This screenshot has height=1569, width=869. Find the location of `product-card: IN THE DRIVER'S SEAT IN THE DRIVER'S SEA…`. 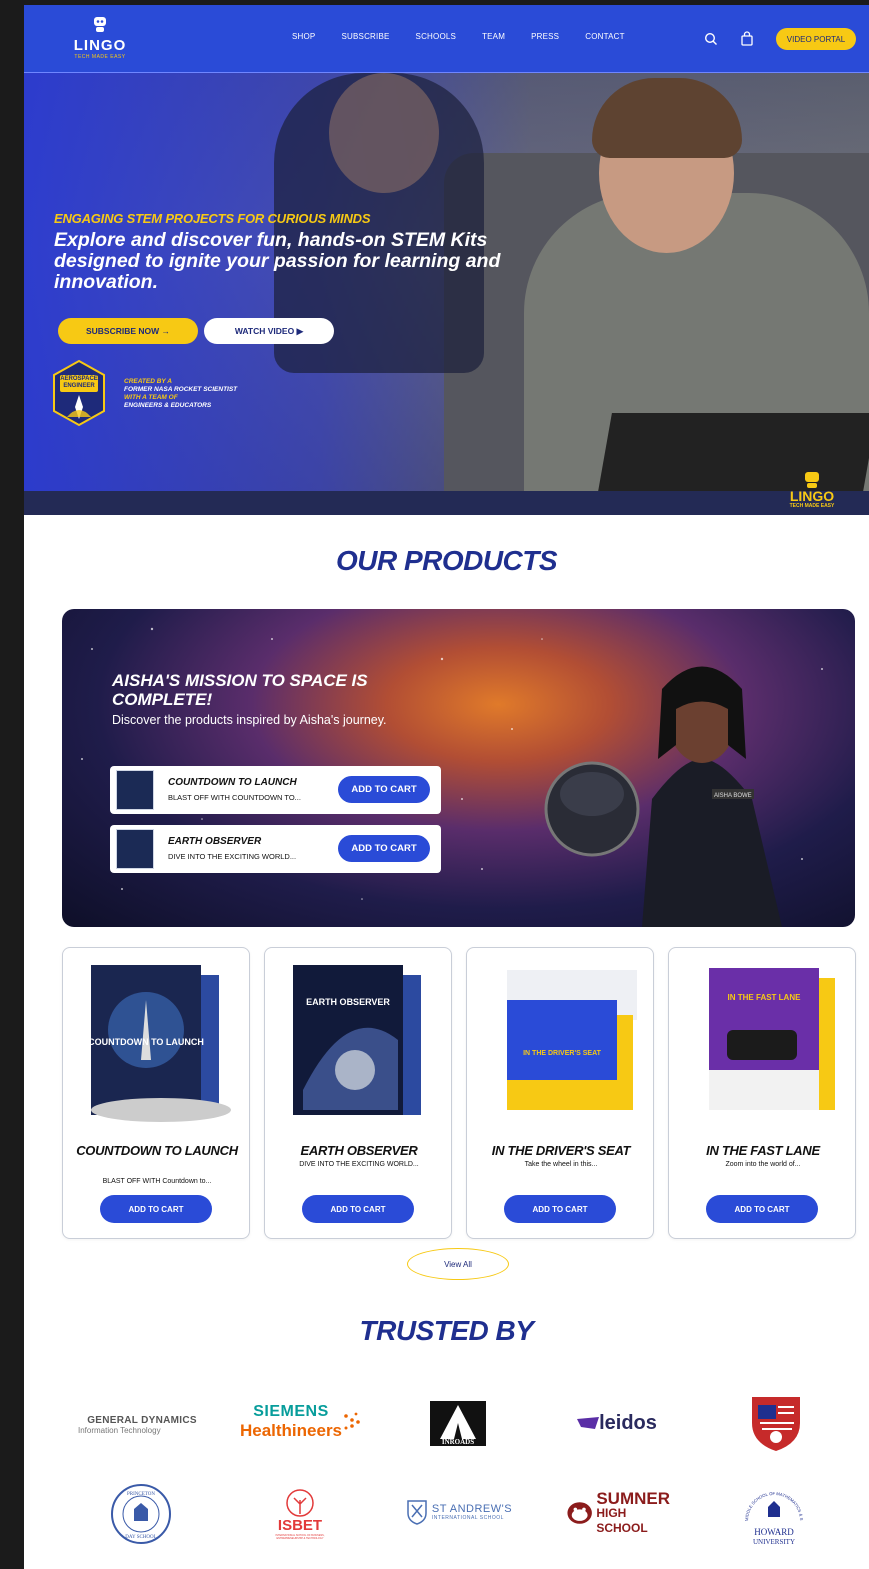

product-card: IN THE DRIVER'S SEAT IN THE DRIVER'S SEA… is located at coordinates (560, 1093).